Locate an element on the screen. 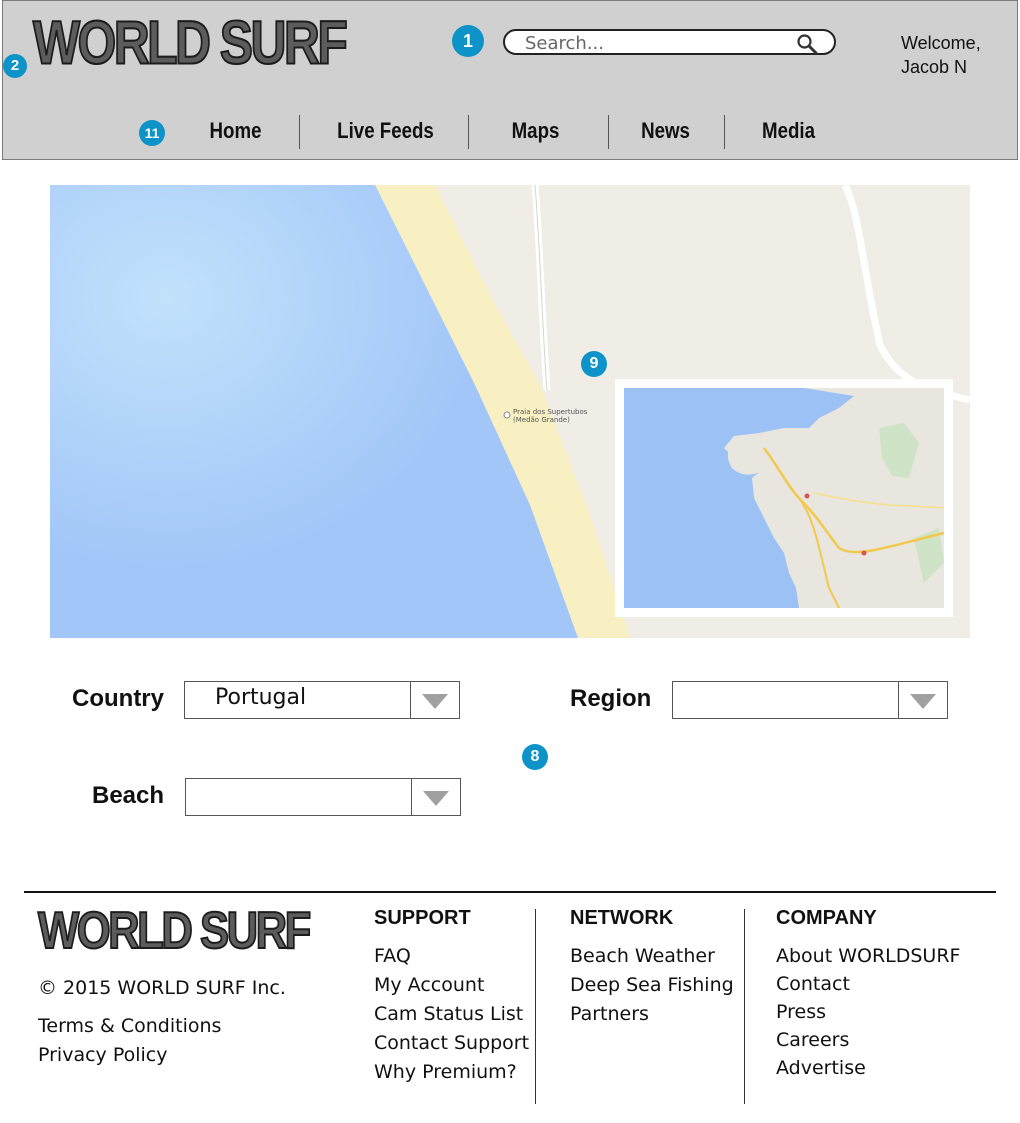  country-select-toggle is located at coordinates (434, 700).